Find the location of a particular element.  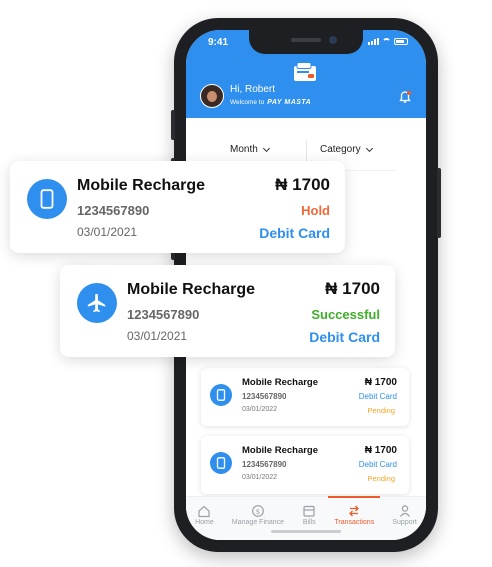

nav-transactions: Transactions is located at coordinates (354, 518).